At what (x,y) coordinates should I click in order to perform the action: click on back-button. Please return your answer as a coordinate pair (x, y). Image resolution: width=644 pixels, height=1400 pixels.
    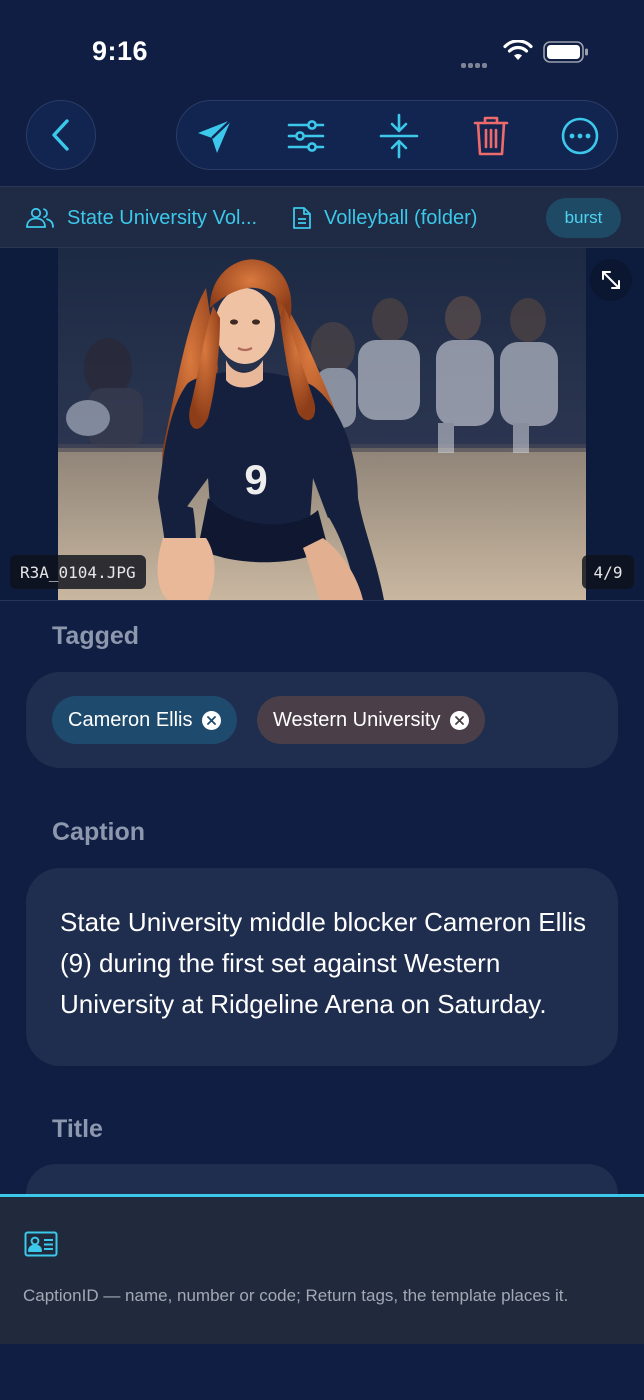
    Looking at the image, I should click on (61, 135).